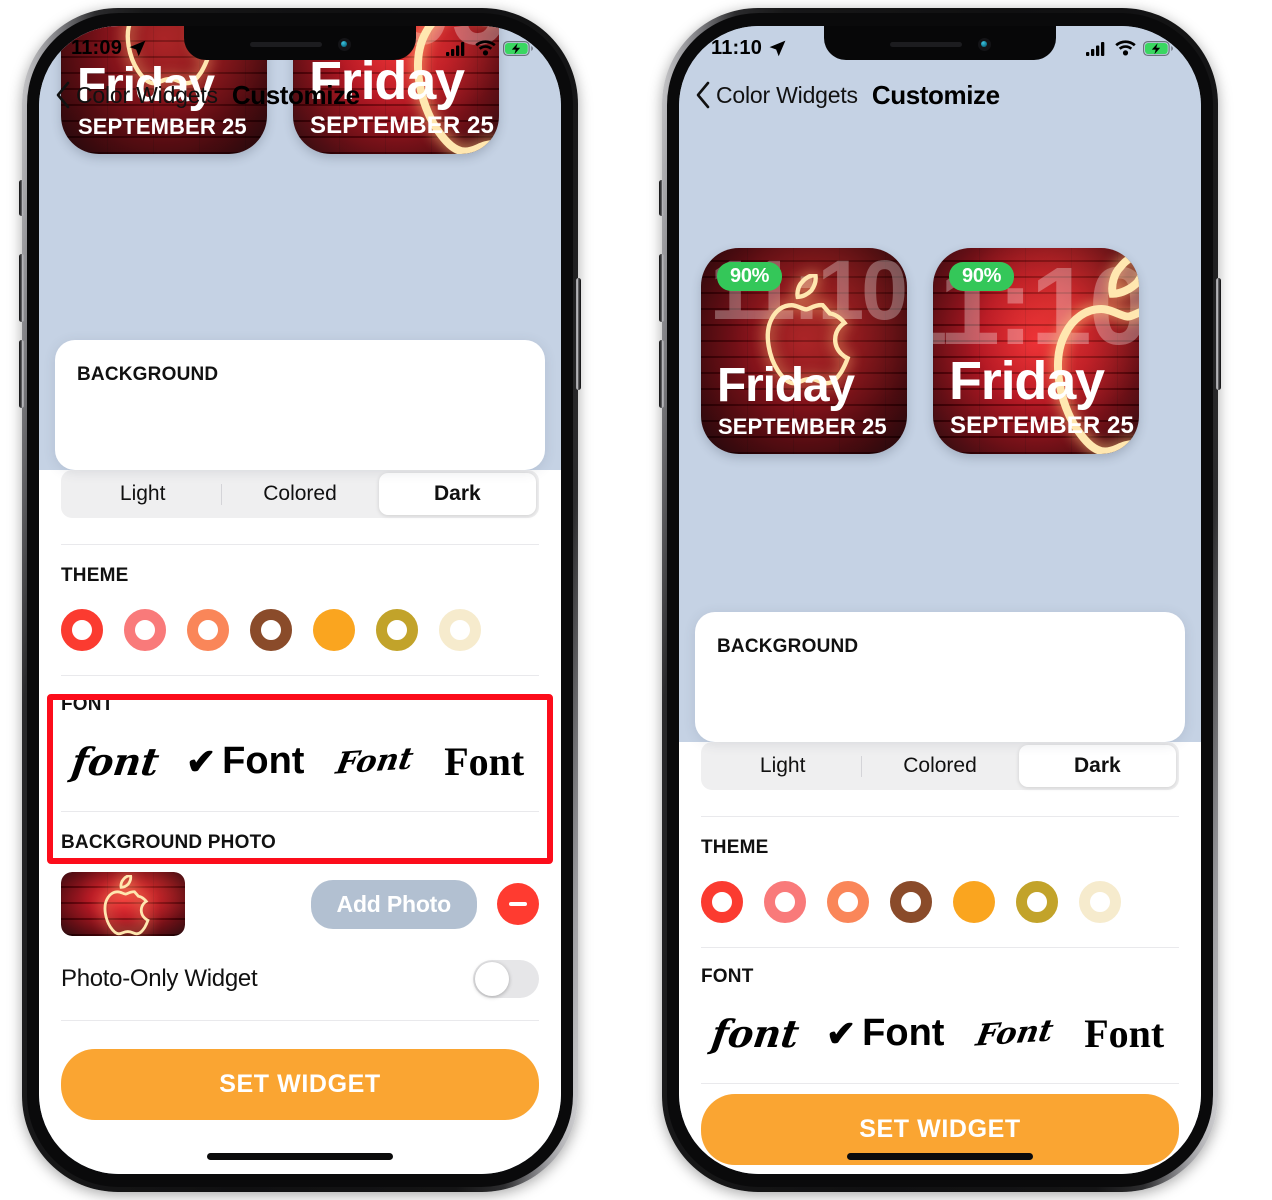 The image size is (1272, 1200). What do you see at coordinates (489, 48) in the screenshot?
I see `status-indicators` at bounding box center [489, 48].